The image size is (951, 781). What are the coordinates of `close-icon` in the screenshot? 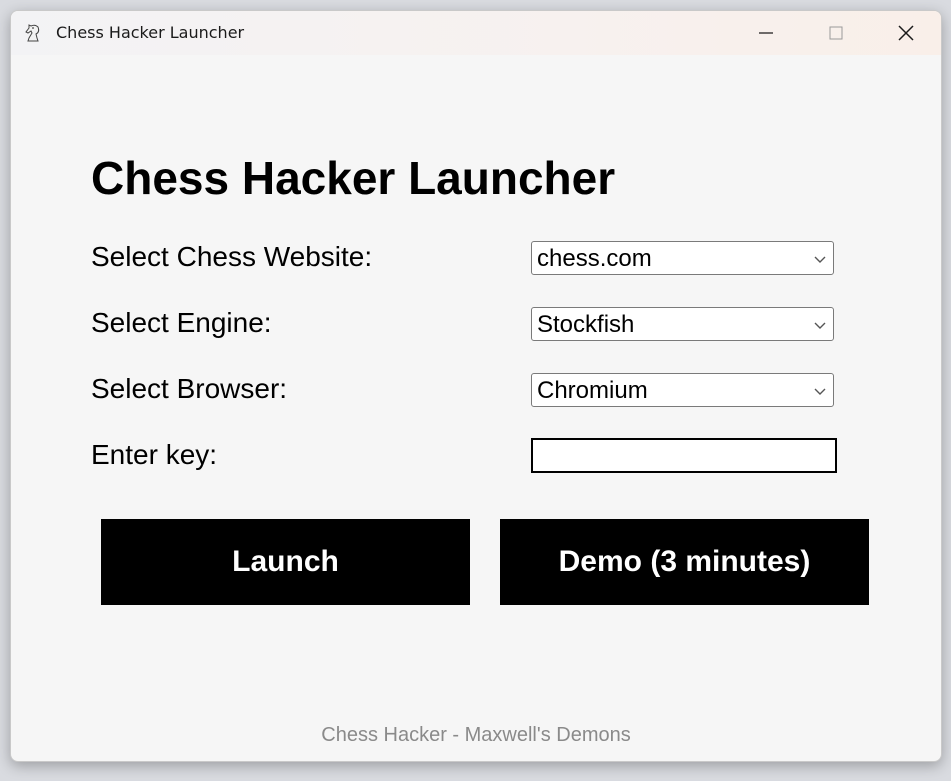 It's located at (906, 33).